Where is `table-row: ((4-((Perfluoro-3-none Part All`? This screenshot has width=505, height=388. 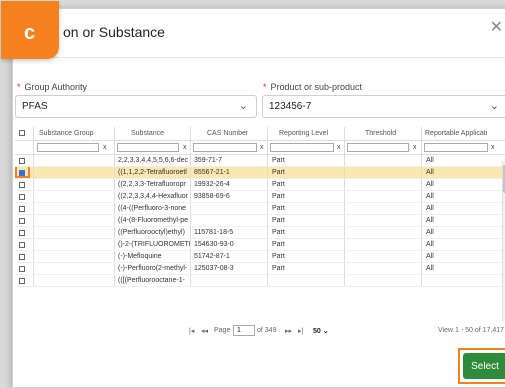 table-row: ((4-((Perfluoro-3-none Part All is located at coordinates (260, 209).